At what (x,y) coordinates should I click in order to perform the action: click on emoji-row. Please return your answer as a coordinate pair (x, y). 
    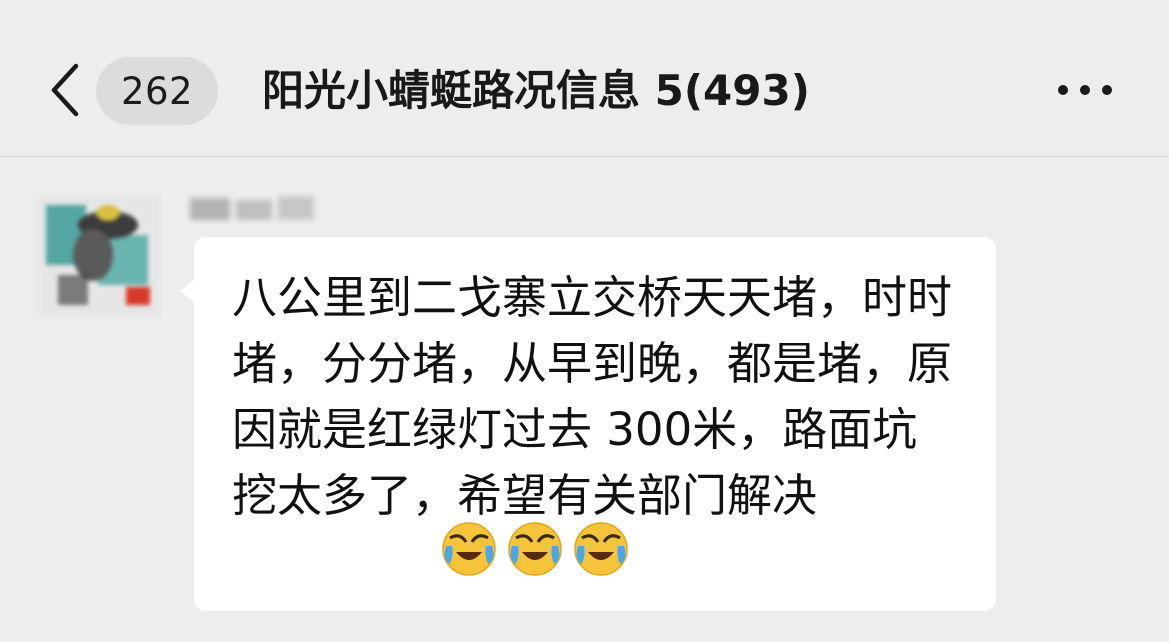
    Looking at the image, I should click on (535, 550).